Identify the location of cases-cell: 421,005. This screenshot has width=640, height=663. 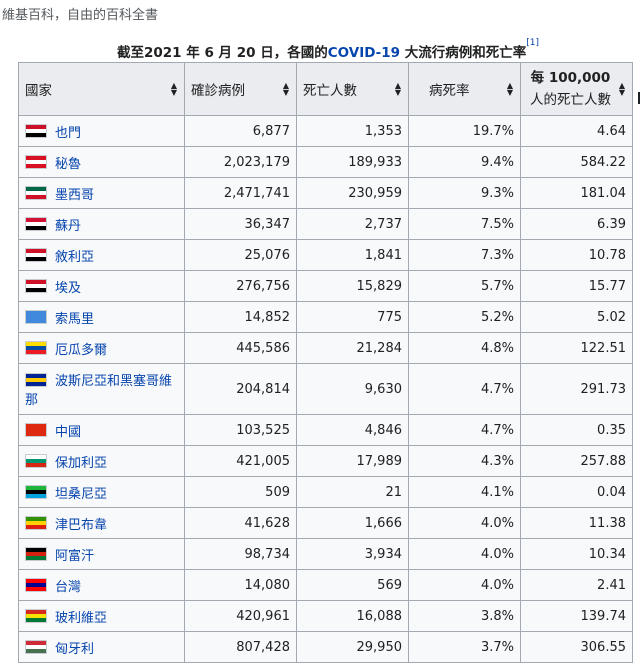
(240, 461).